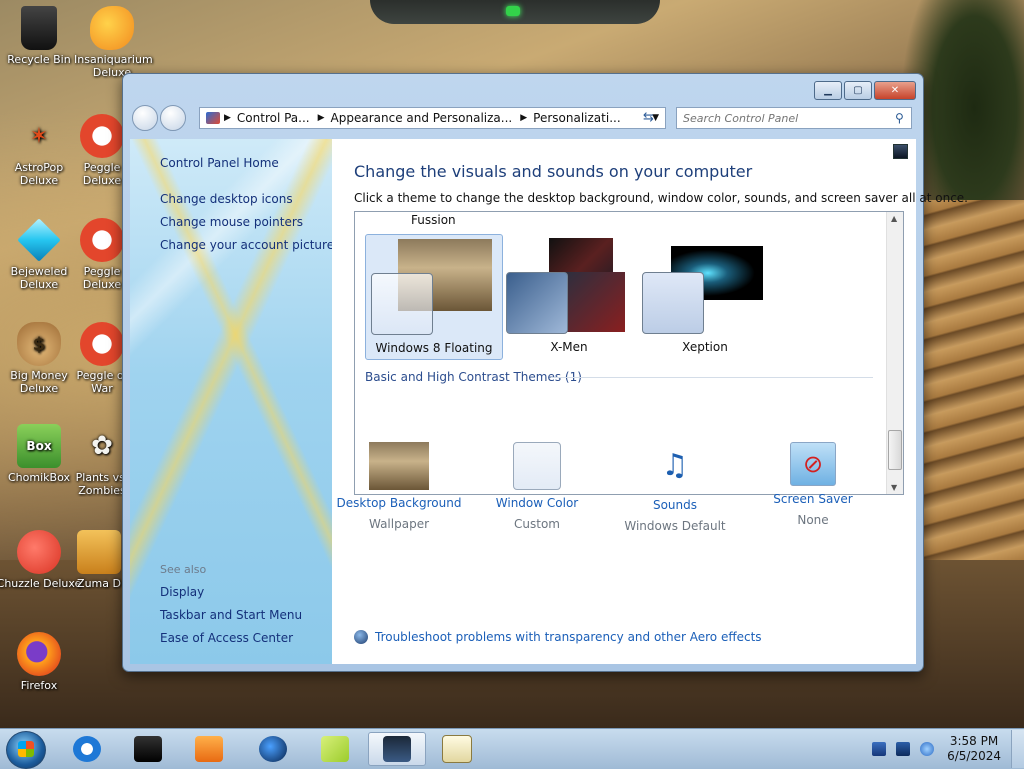 This screenshot has height=769, width=1024. What do you see at coordinates (828, 90) in the screenshot?
I see `minimize-button: ▁` at bounding box center [828, 90].